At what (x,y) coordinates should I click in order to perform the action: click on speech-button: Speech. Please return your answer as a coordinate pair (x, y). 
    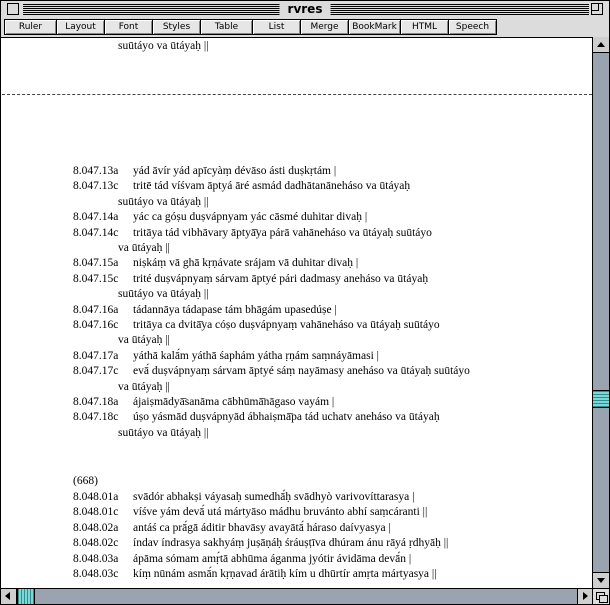
    Looking at the image, I should click on (472, 27).